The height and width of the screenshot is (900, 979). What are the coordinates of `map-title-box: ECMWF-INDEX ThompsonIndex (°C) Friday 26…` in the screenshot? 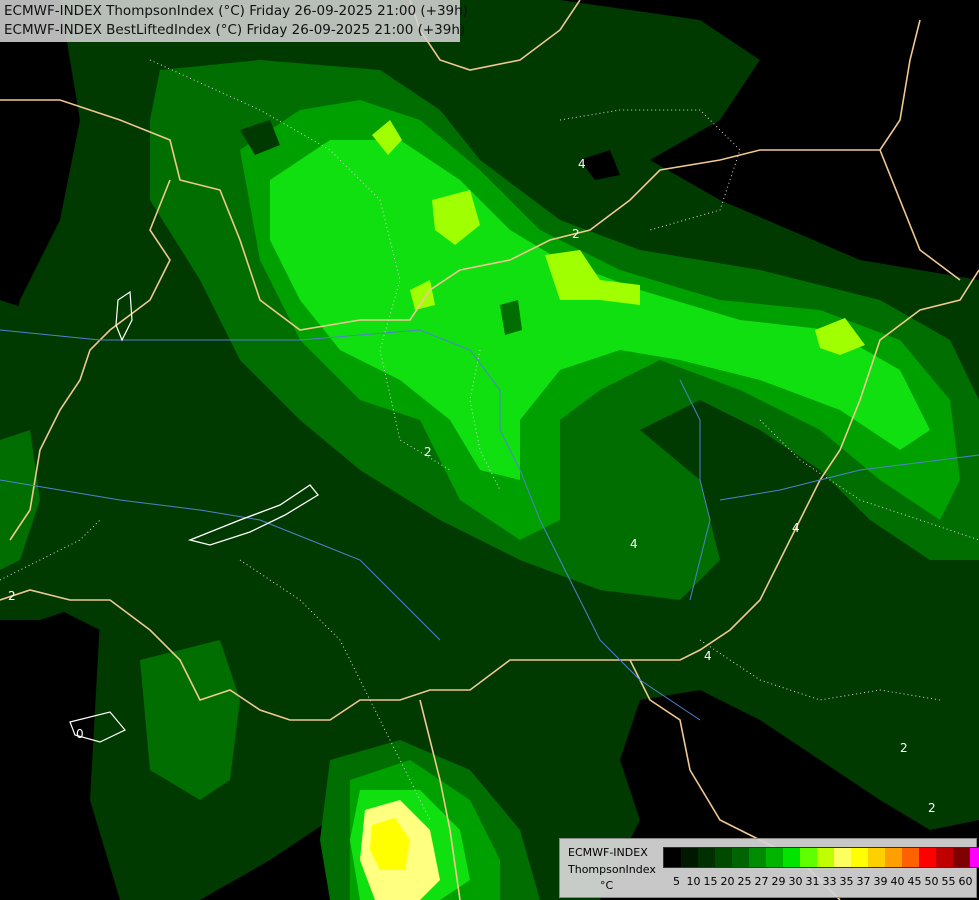 It's located at (234, 21).